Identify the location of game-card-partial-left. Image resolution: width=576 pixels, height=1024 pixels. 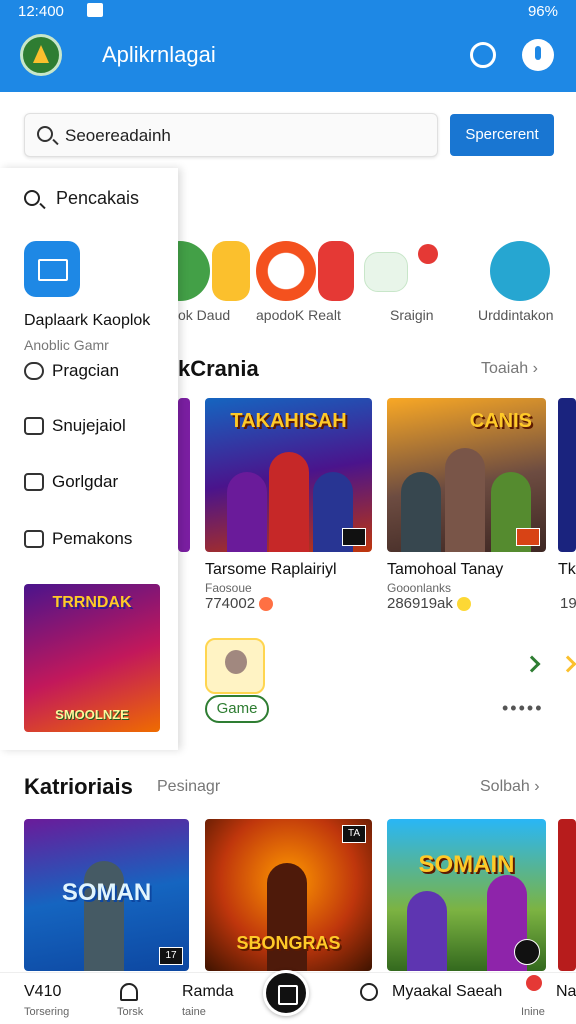
(184, 475).